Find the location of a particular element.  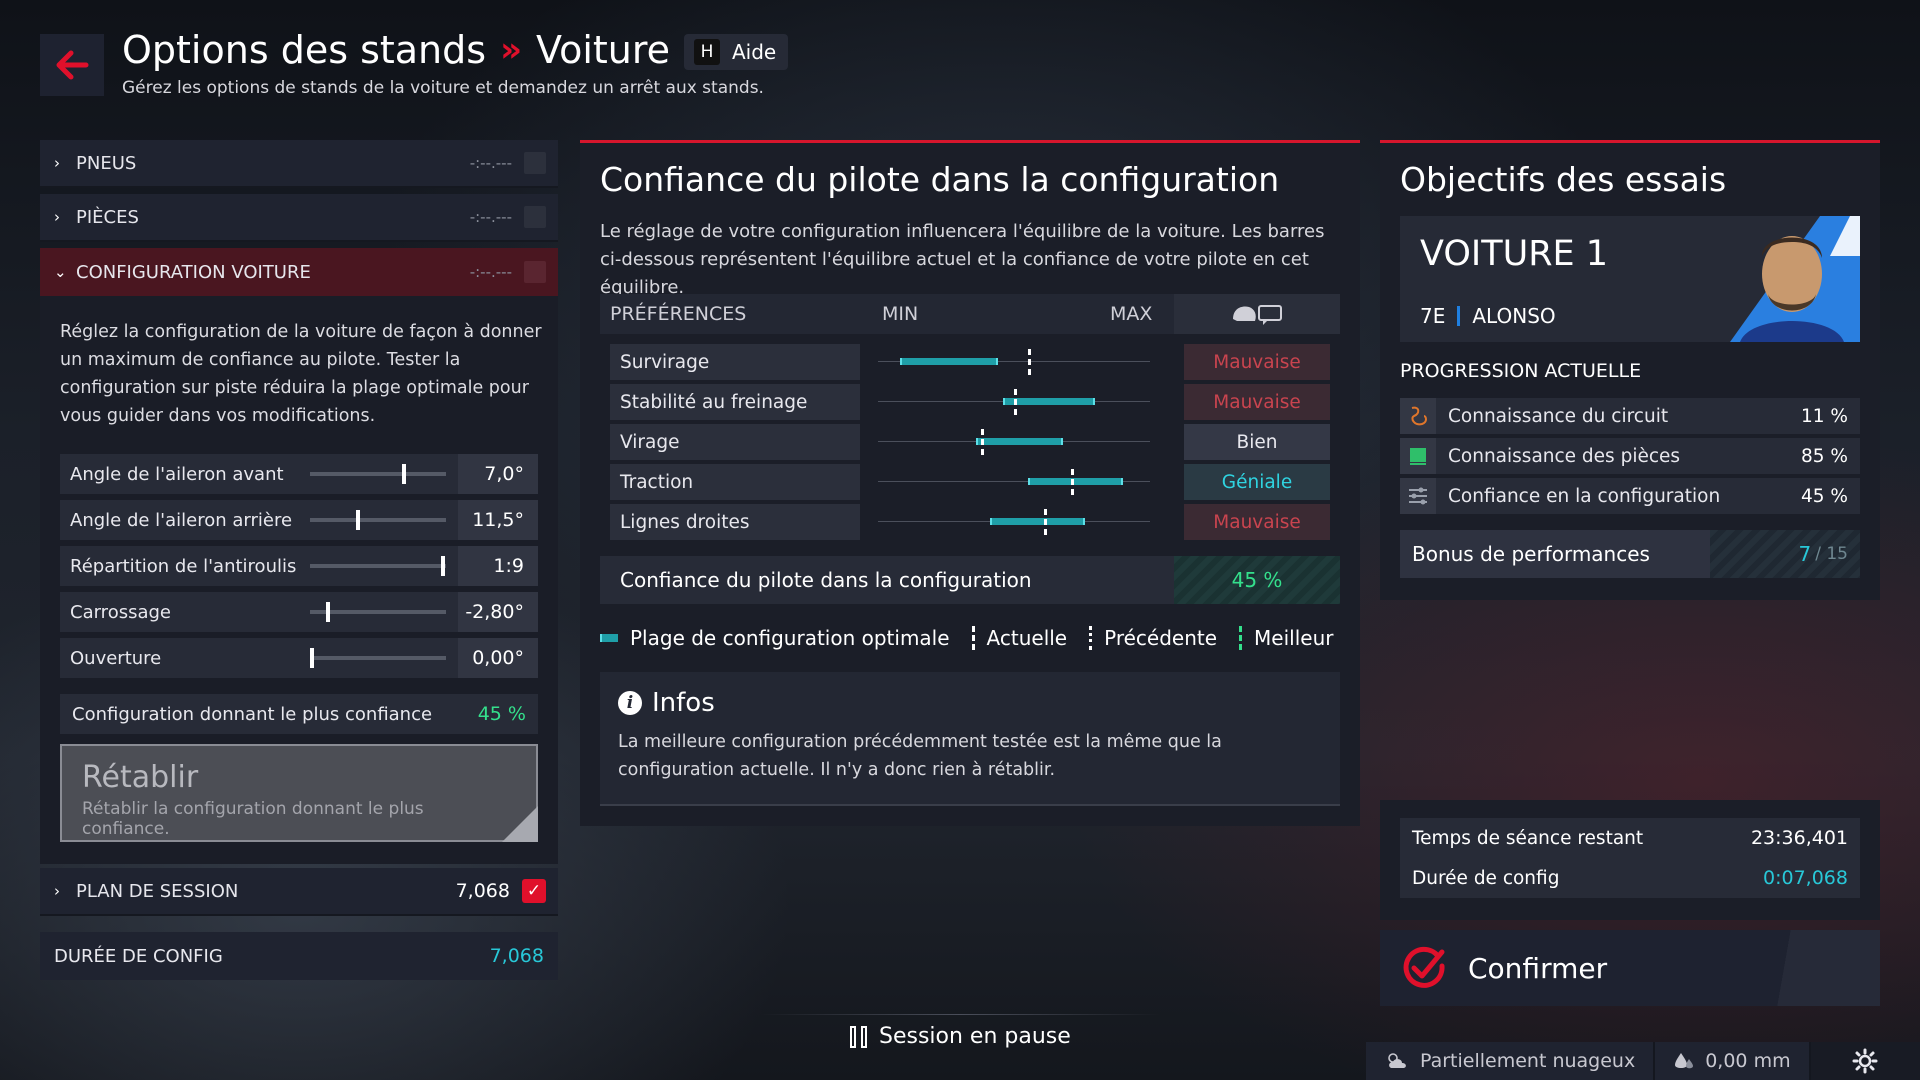

accordion-tires: › PNEUS -:--.--- is located at coordinates (299, 164).